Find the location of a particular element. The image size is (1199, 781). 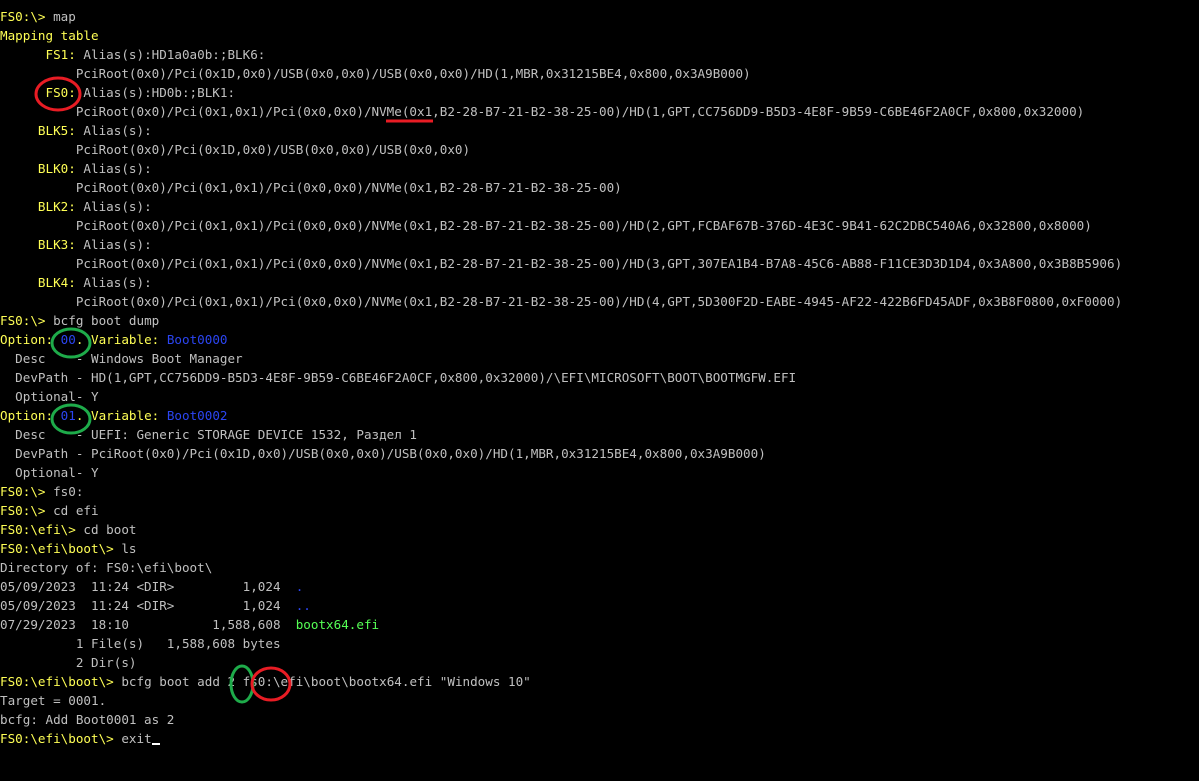

terminal-text: cd efi is located at coordinates (76, 510).